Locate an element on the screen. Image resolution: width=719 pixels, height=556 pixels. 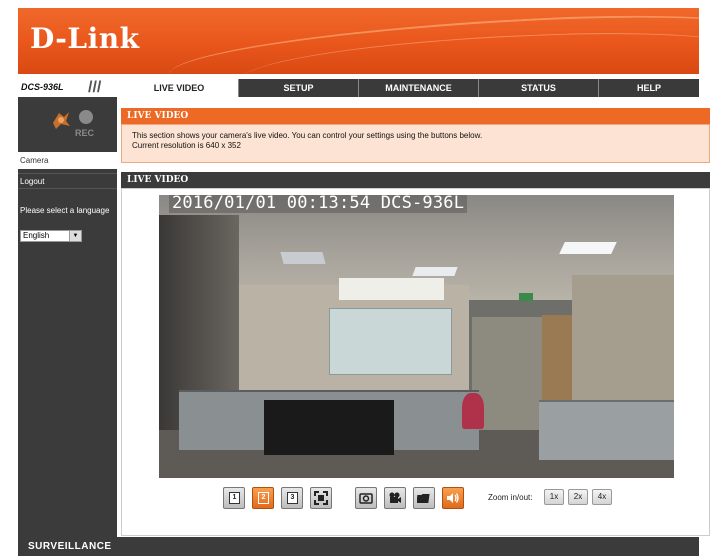
profile-1-label: 1 is located at coordinates (234, 498).